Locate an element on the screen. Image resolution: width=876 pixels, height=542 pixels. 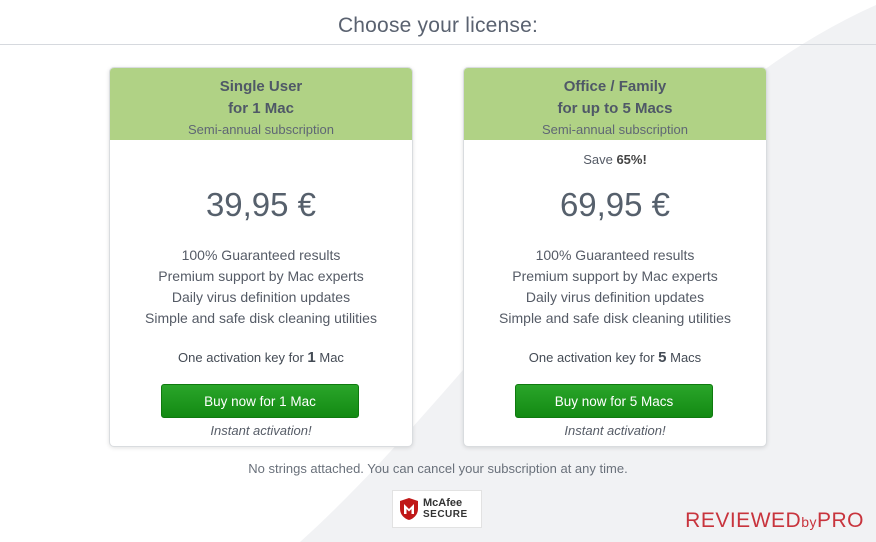
plan-price: 69,95 € is located at coordinates (615, 204).